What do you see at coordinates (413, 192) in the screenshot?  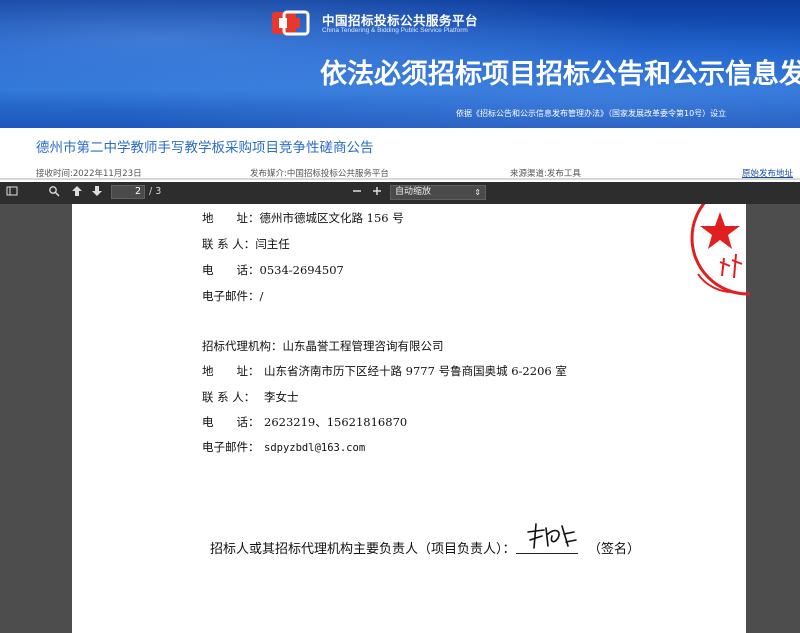 I see `zoom-value: 自动缩放` at bounding box center [413, 192].